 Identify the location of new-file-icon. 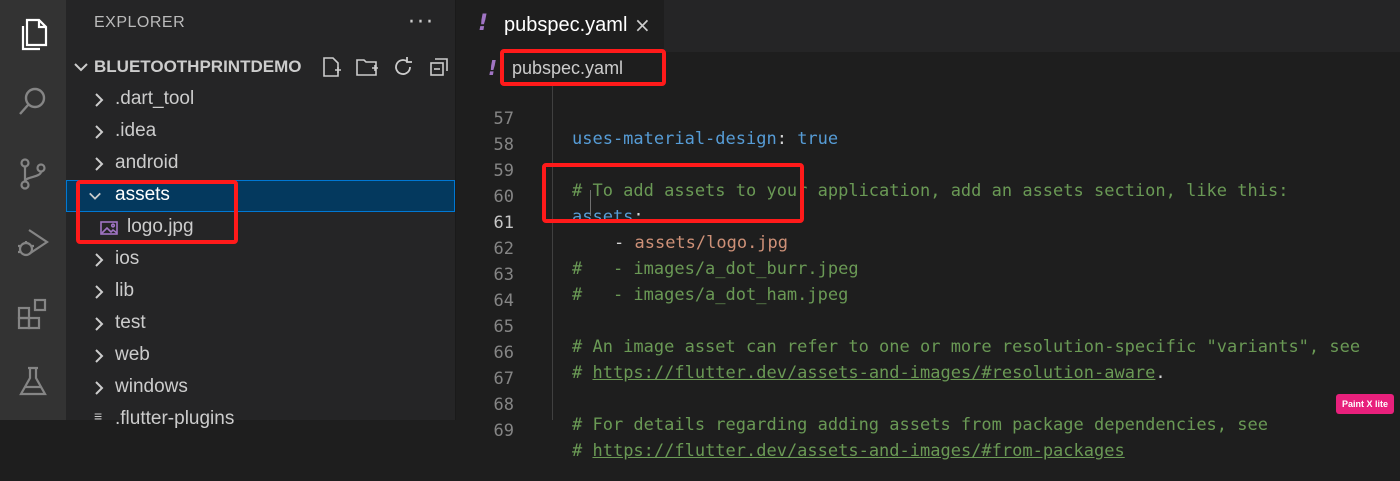
(331, 67).